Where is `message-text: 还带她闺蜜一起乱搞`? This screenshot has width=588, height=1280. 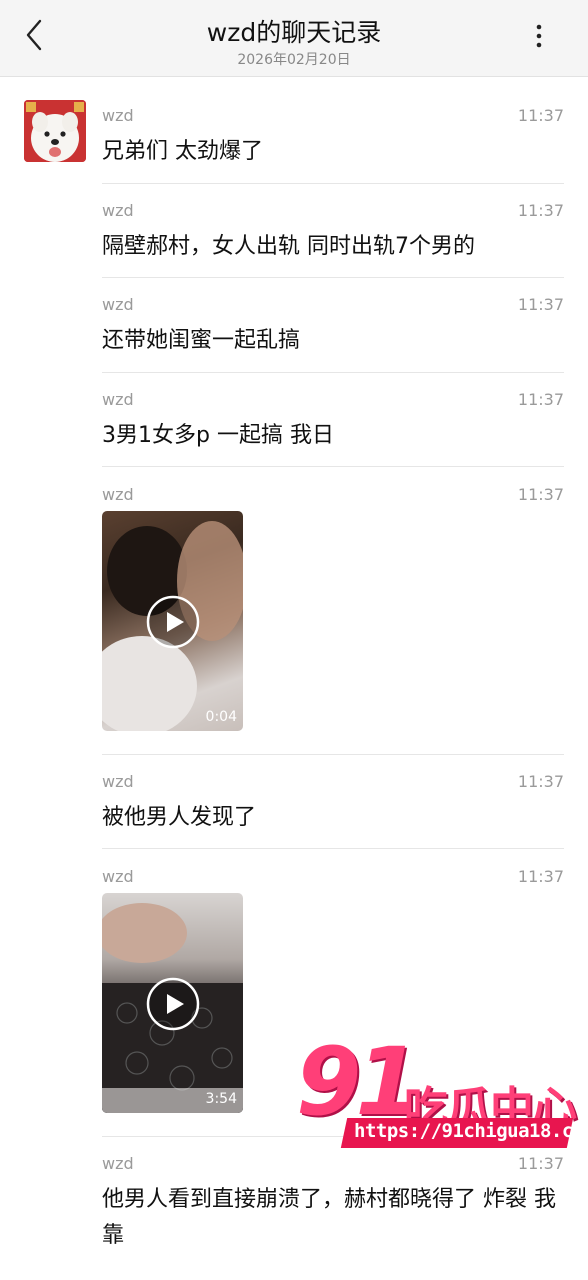
message-text: 还带她闺蜜一起乱搞 is located at coordinates (201, 340).